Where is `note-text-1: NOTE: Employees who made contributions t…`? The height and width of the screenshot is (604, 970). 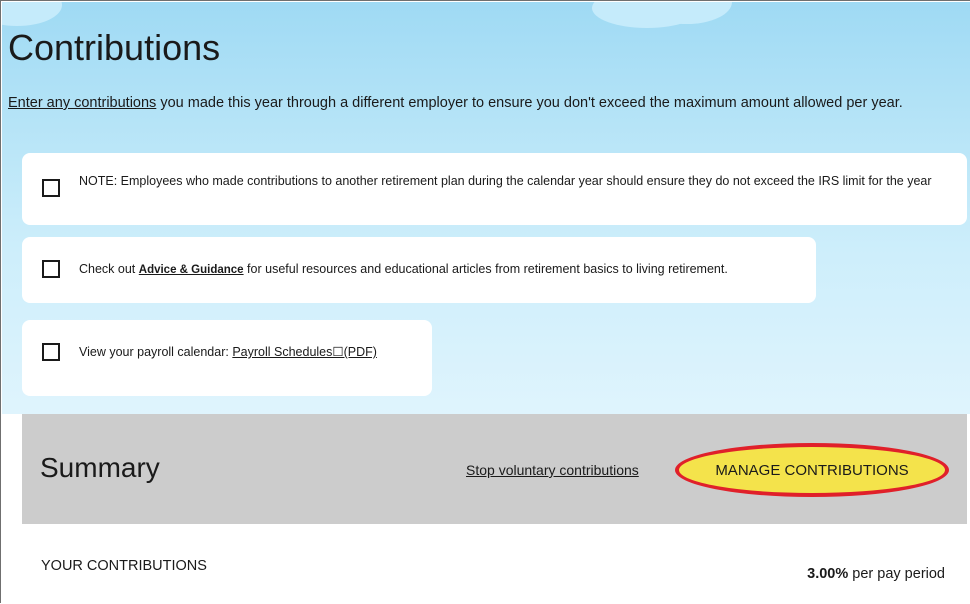
note-text-1: NOTE: Employees who made contributions t… is located at coordinates (505, 181).